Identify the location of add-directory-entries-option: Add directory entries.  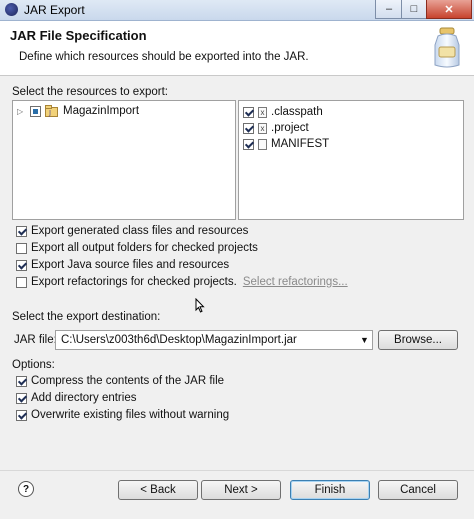
(76, 398).